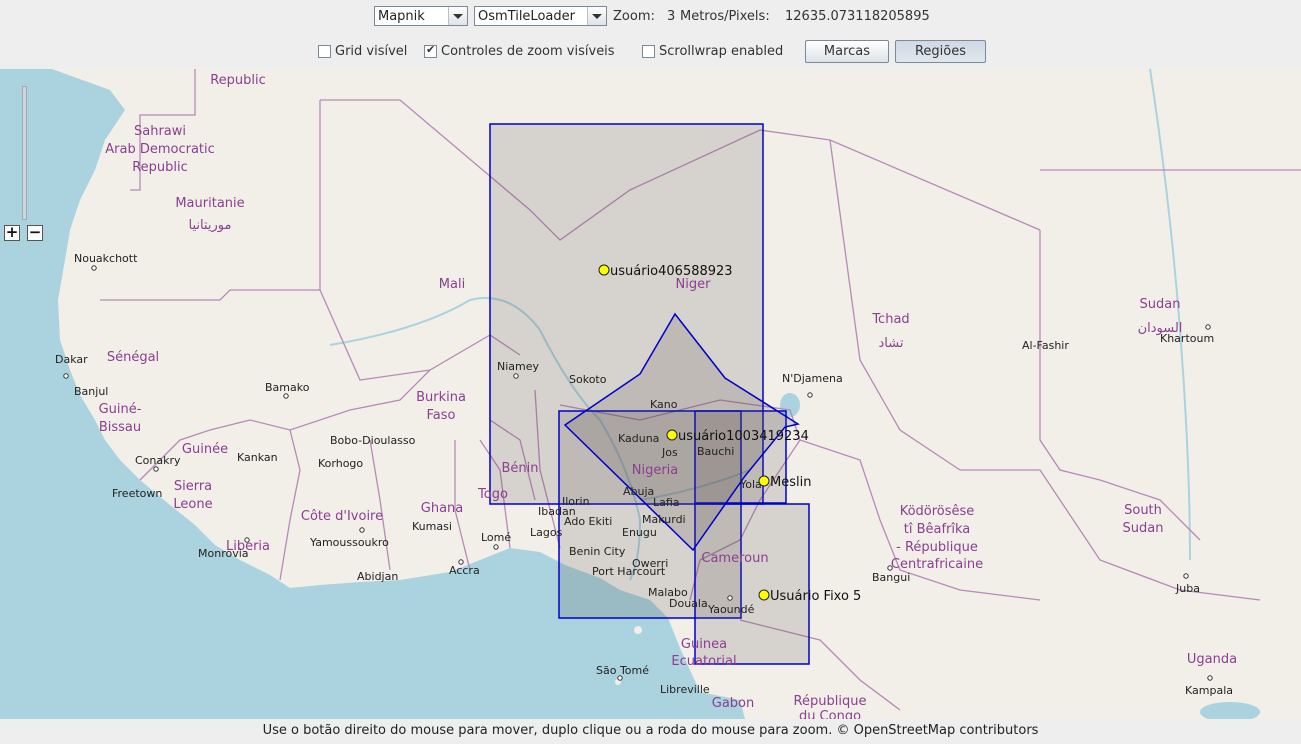 The width and height of the screenshot is (1301, 744). Describe the element at coordinates (815, 596) in the screenshot. I see `marker-label: Usuário Fixo 5` at that location.